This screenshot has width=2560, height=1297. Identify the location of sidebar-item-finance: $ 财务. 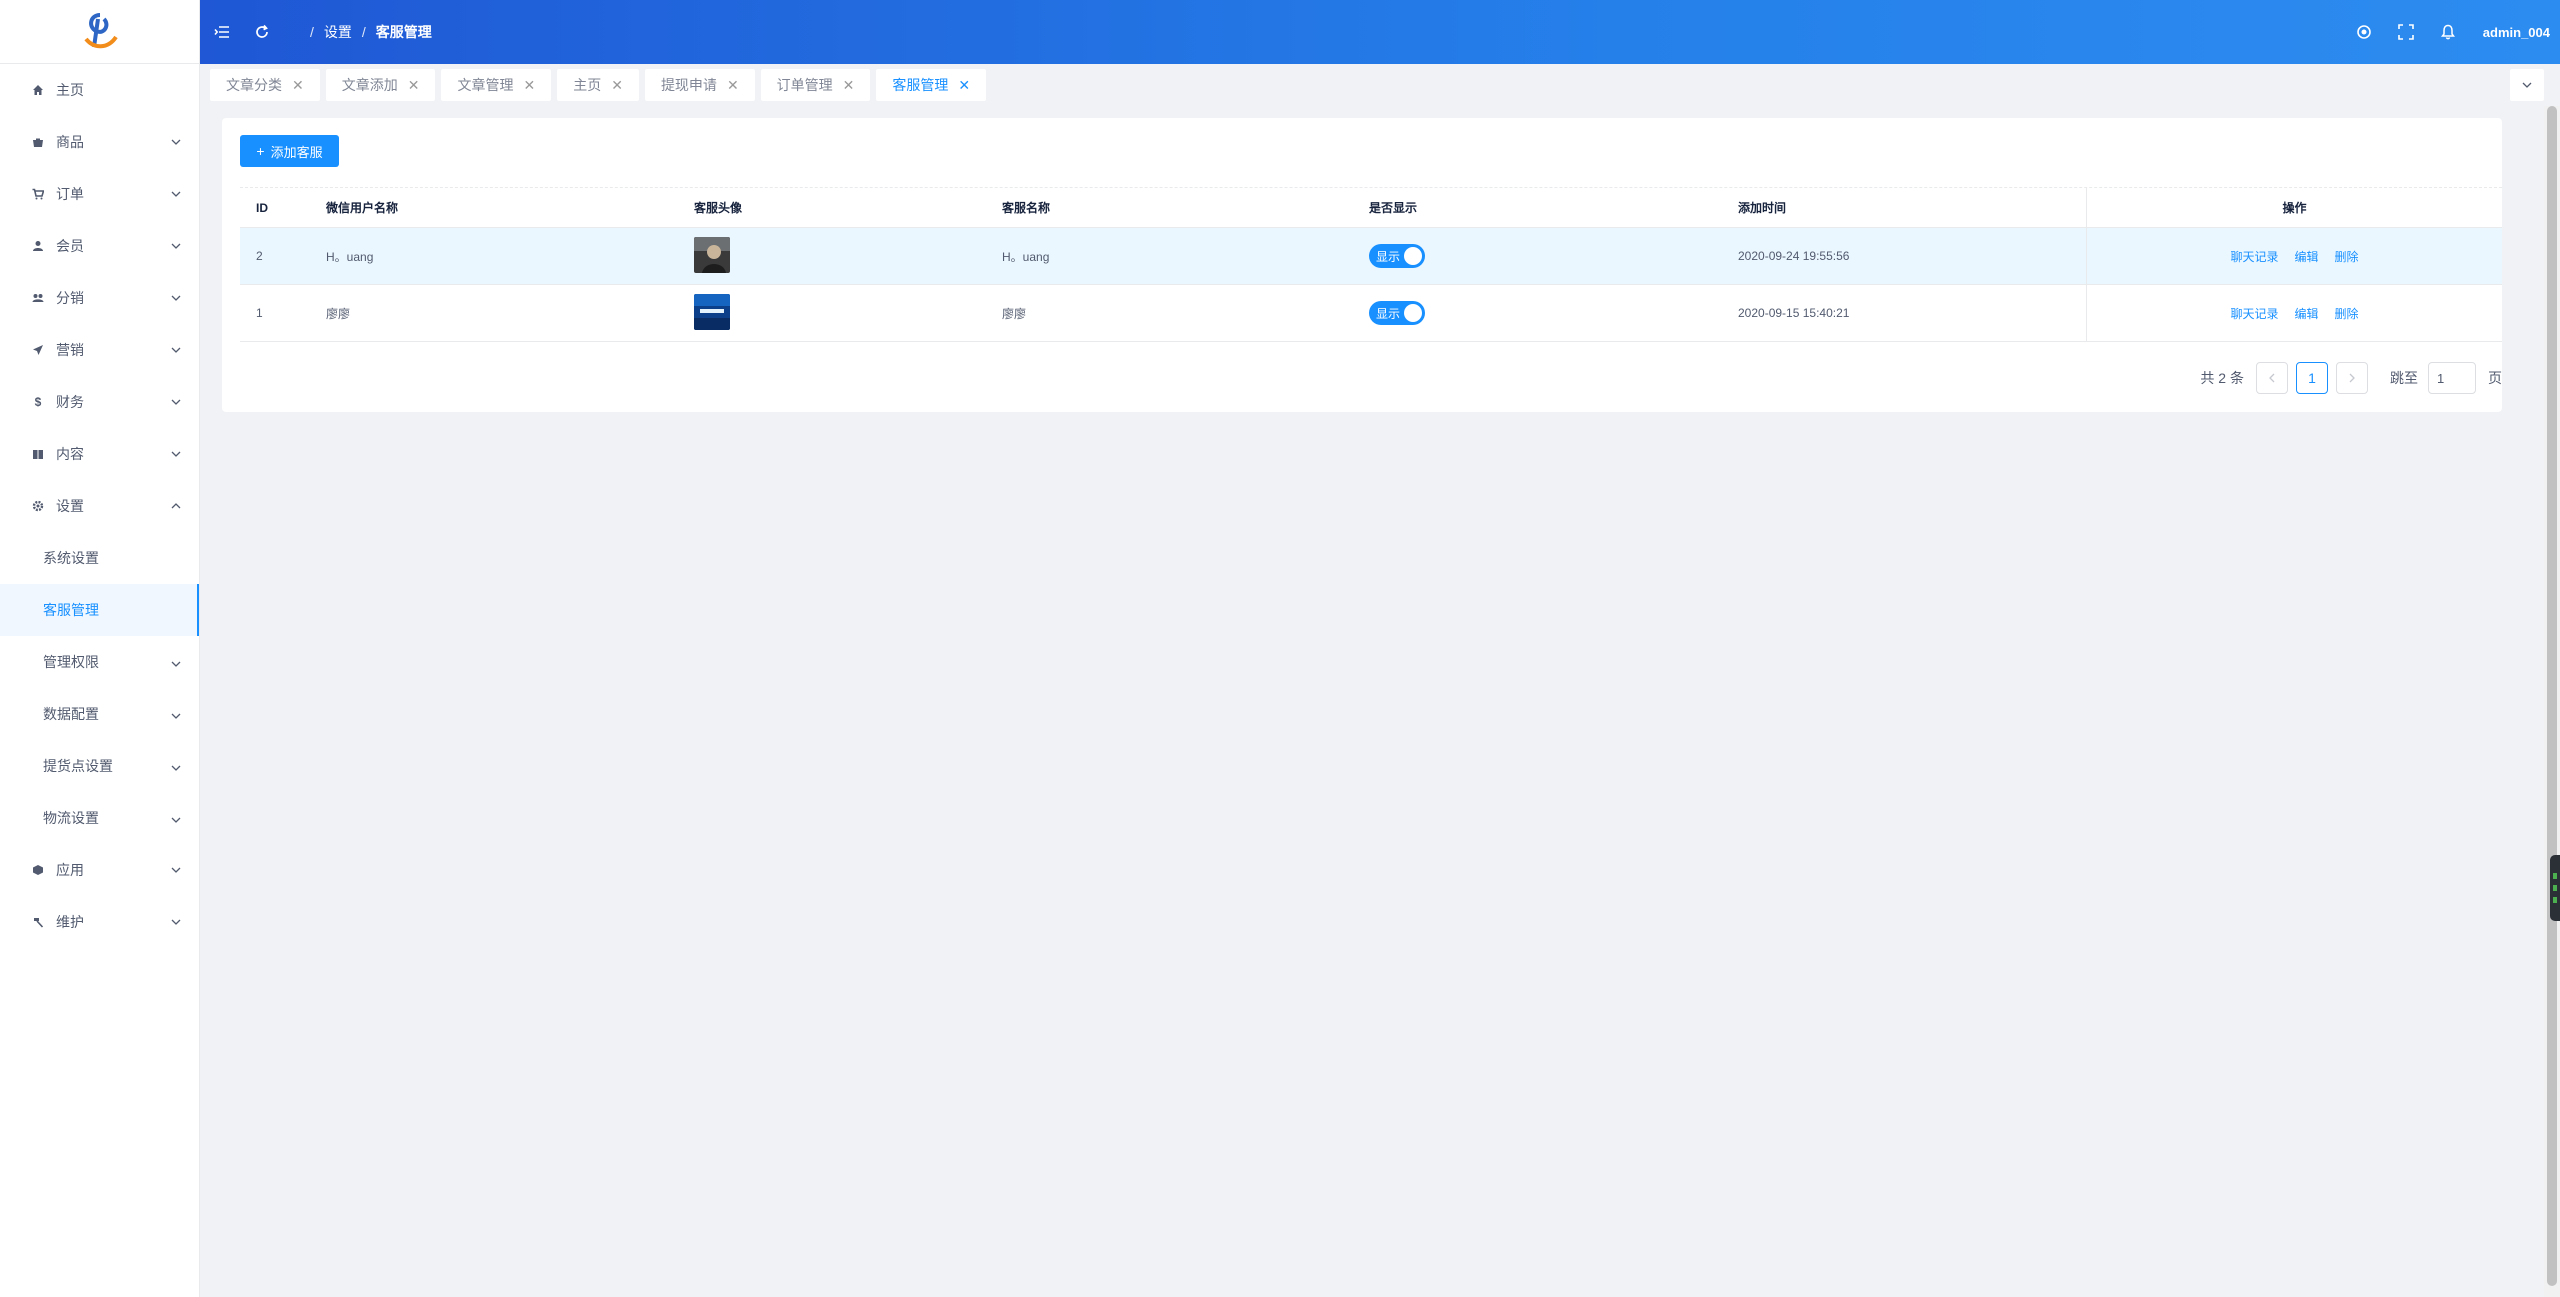
(99, 402).